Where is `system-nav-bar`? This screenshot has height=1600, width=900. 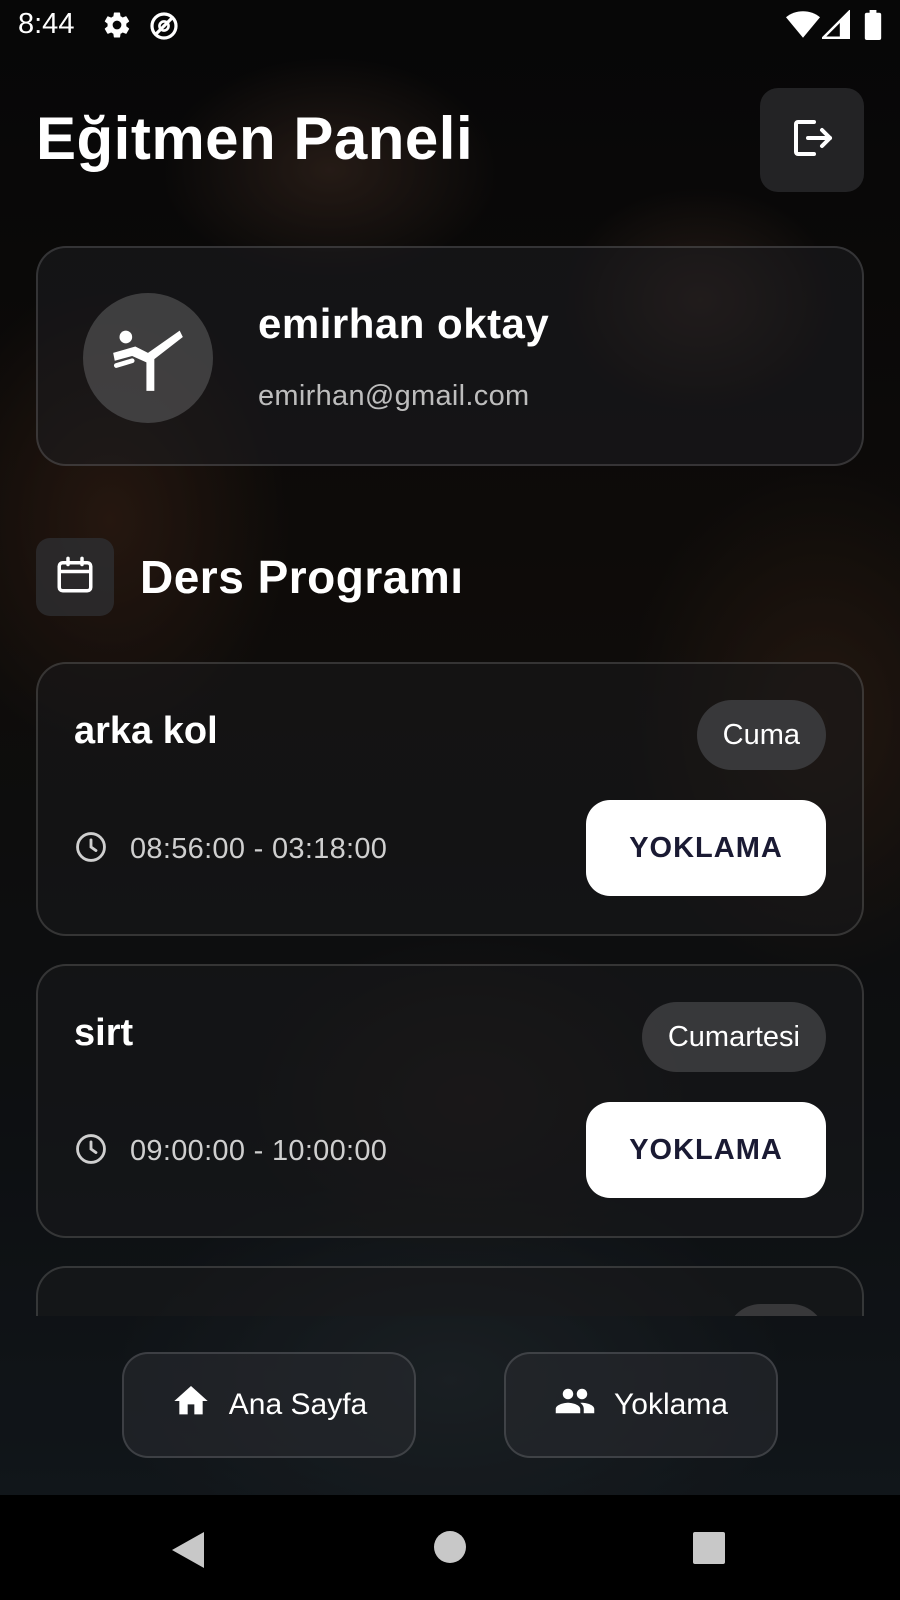
system-nav-bar is located at coordinates (450, 1547).